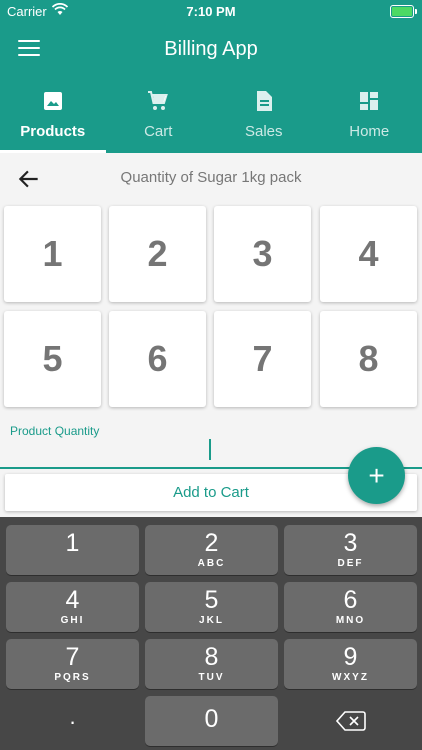 The height and width of the screenshot is (750, 422). I want to click on quantity-title: Quantity of Sugar 1kg pack, so click(211, 177).